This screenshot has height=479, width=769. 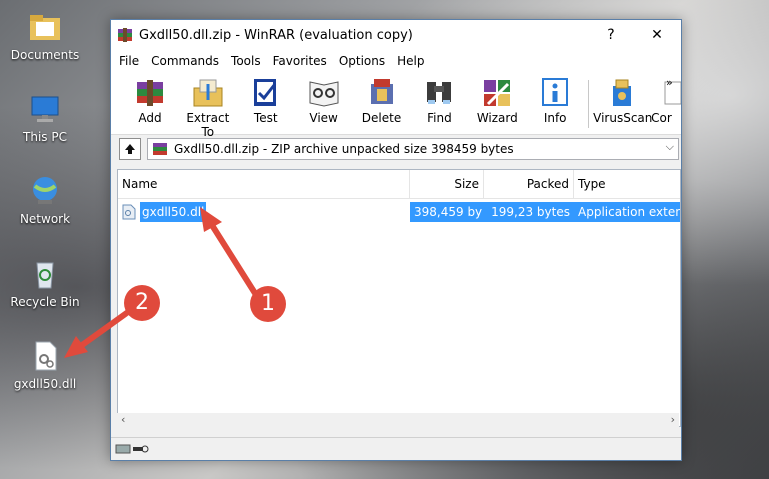 I want to click on column-packed: Packed, so click(x=529, y=184).